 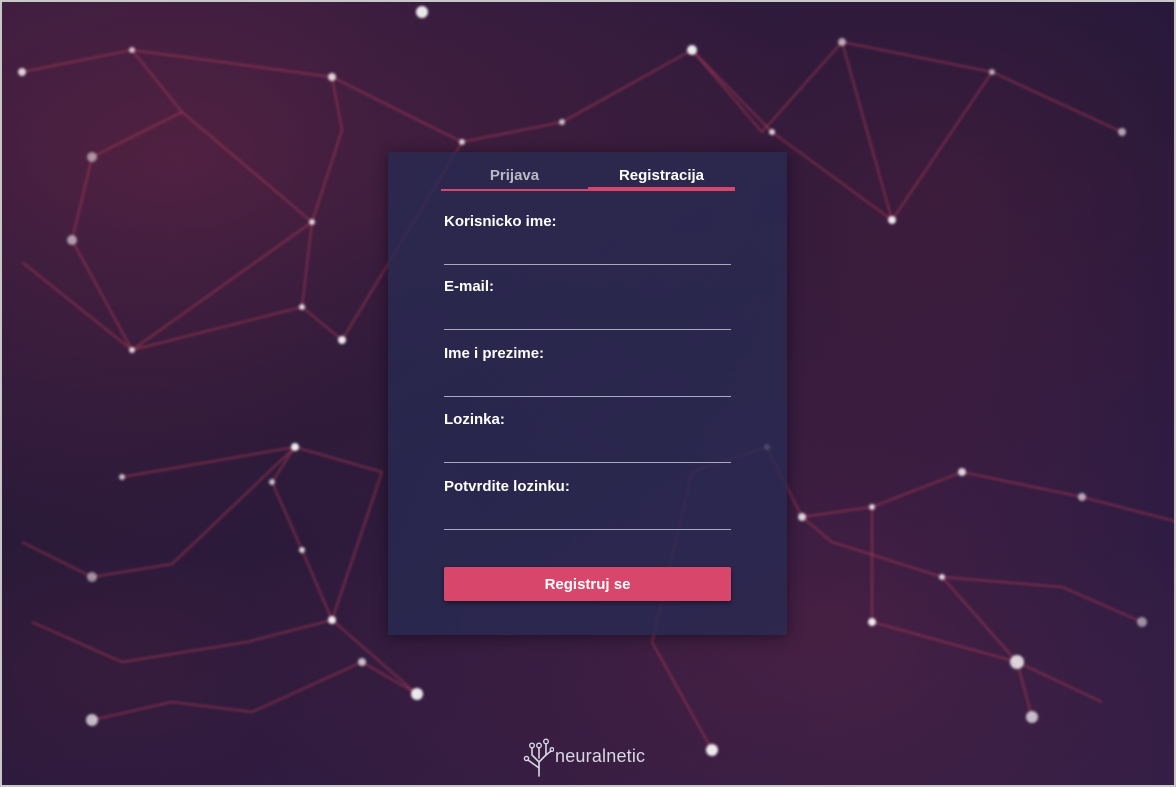 I want to click on email-input, so click(x=587, y=316).